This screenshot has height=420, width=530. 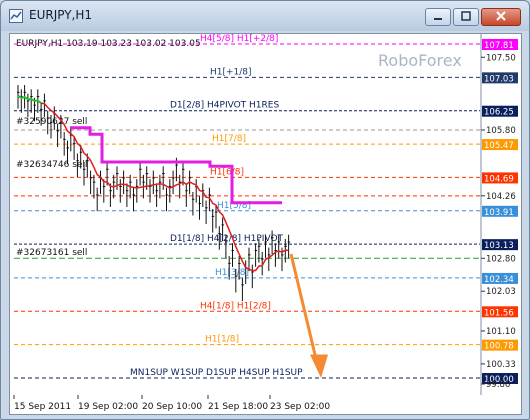 What do you see at coordinates (108, 407) in the screenshot?
I see `time-label: 19 Sep 02:00` at bounding box center [108, 407].